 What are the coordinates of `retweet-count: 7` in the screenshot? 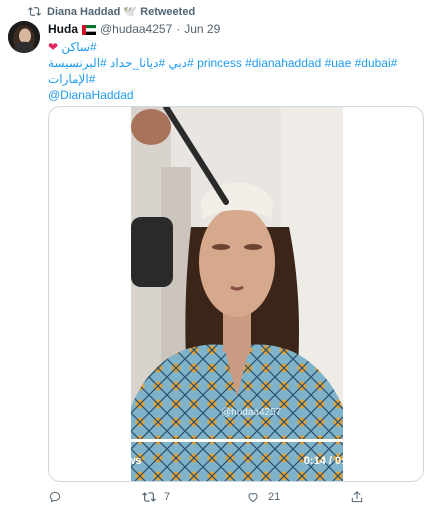 It's located at (167, 497).